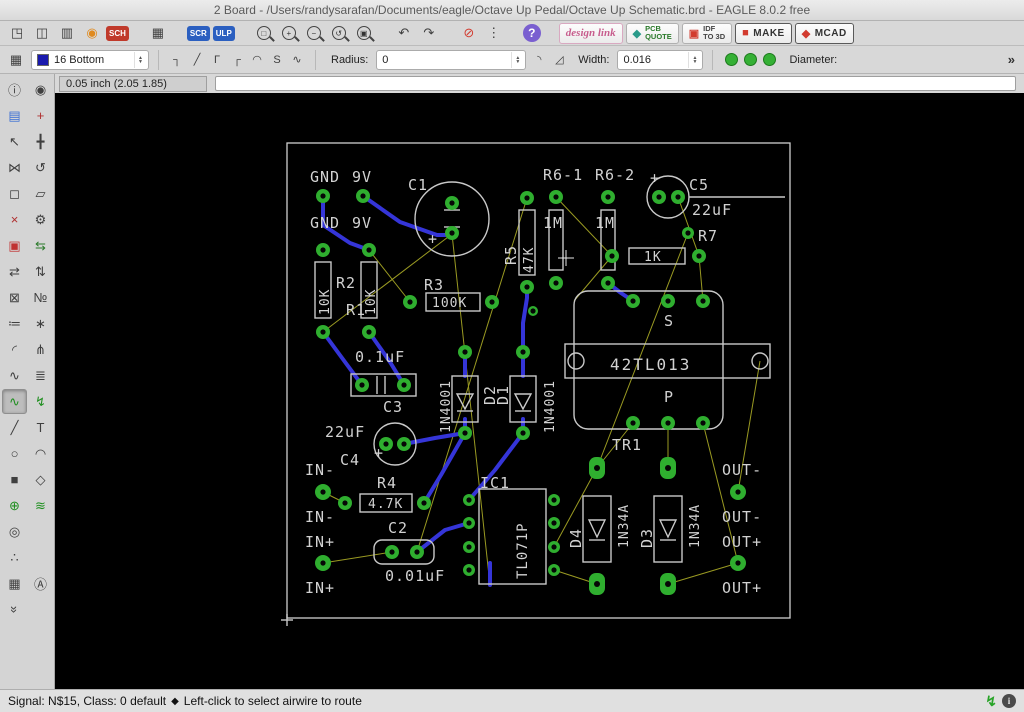  Describe the element at coordinates (707, 33) in the screenshot. I see `idf-to-3d-button: ▣ IDF TO 3D` at that location.